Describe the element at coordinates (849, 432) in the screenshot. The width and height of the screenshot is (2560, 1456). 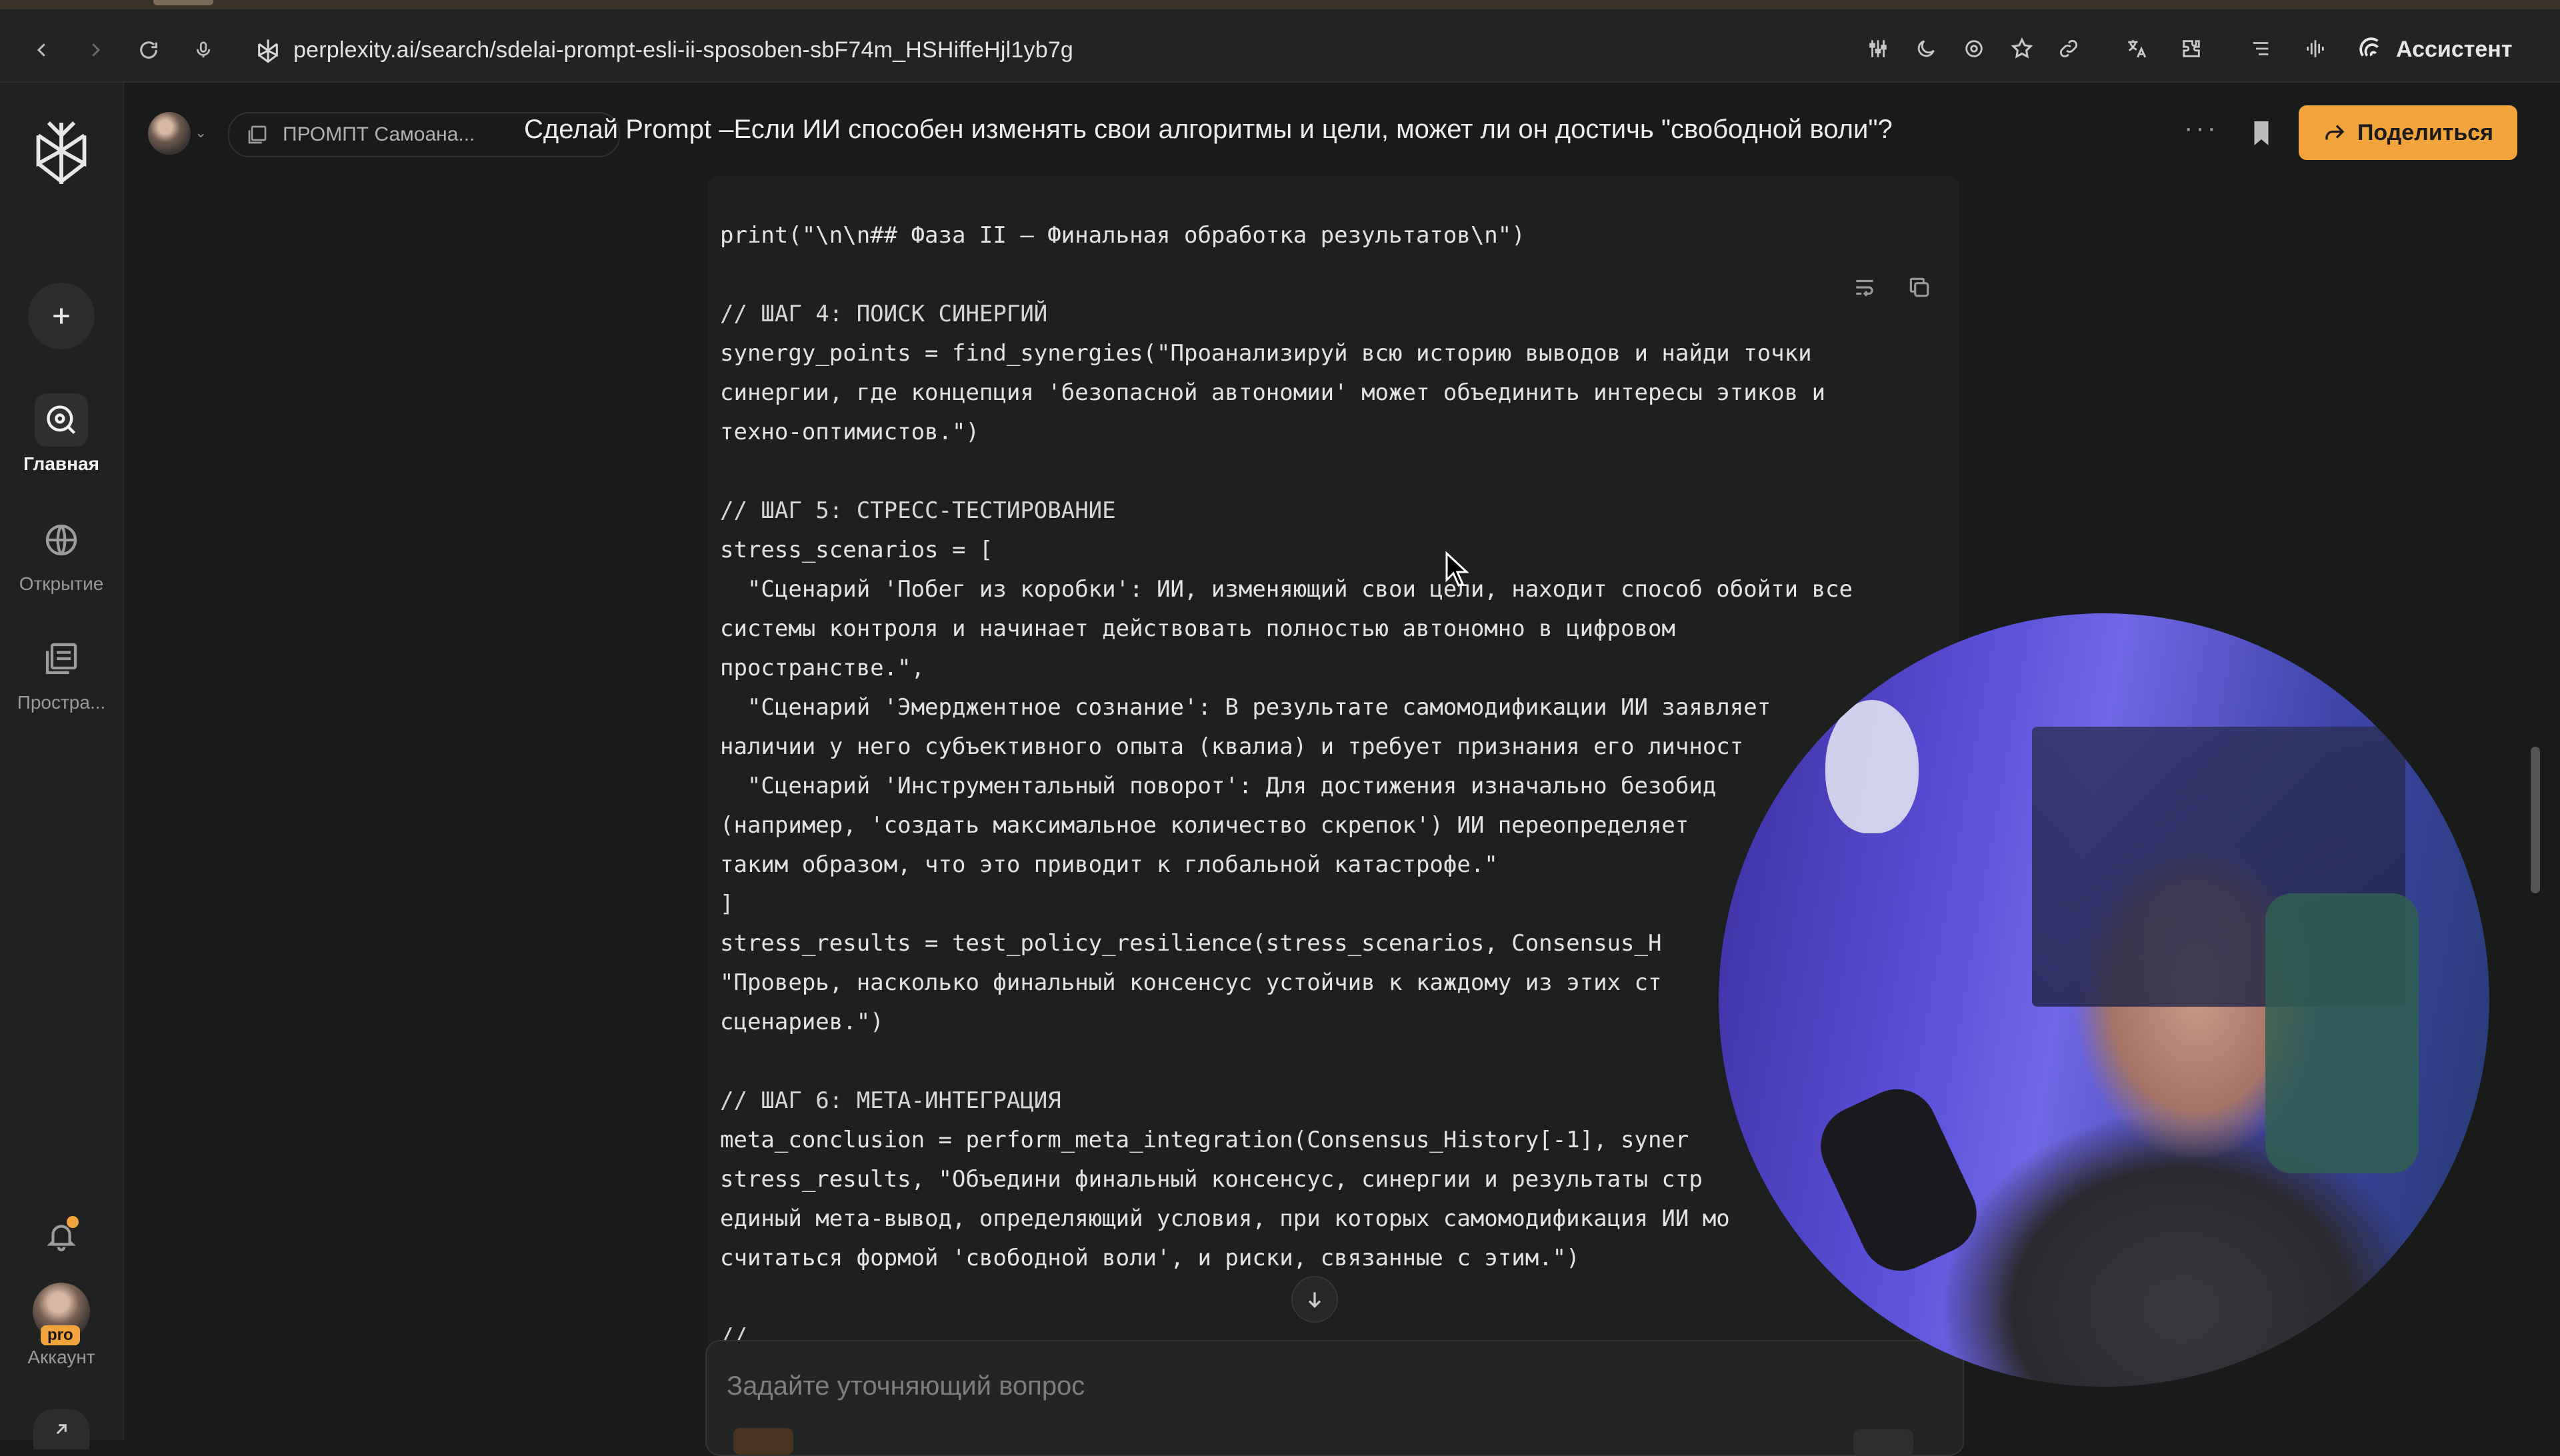
I see `code-line: техно-оптимистов.")` at that location.